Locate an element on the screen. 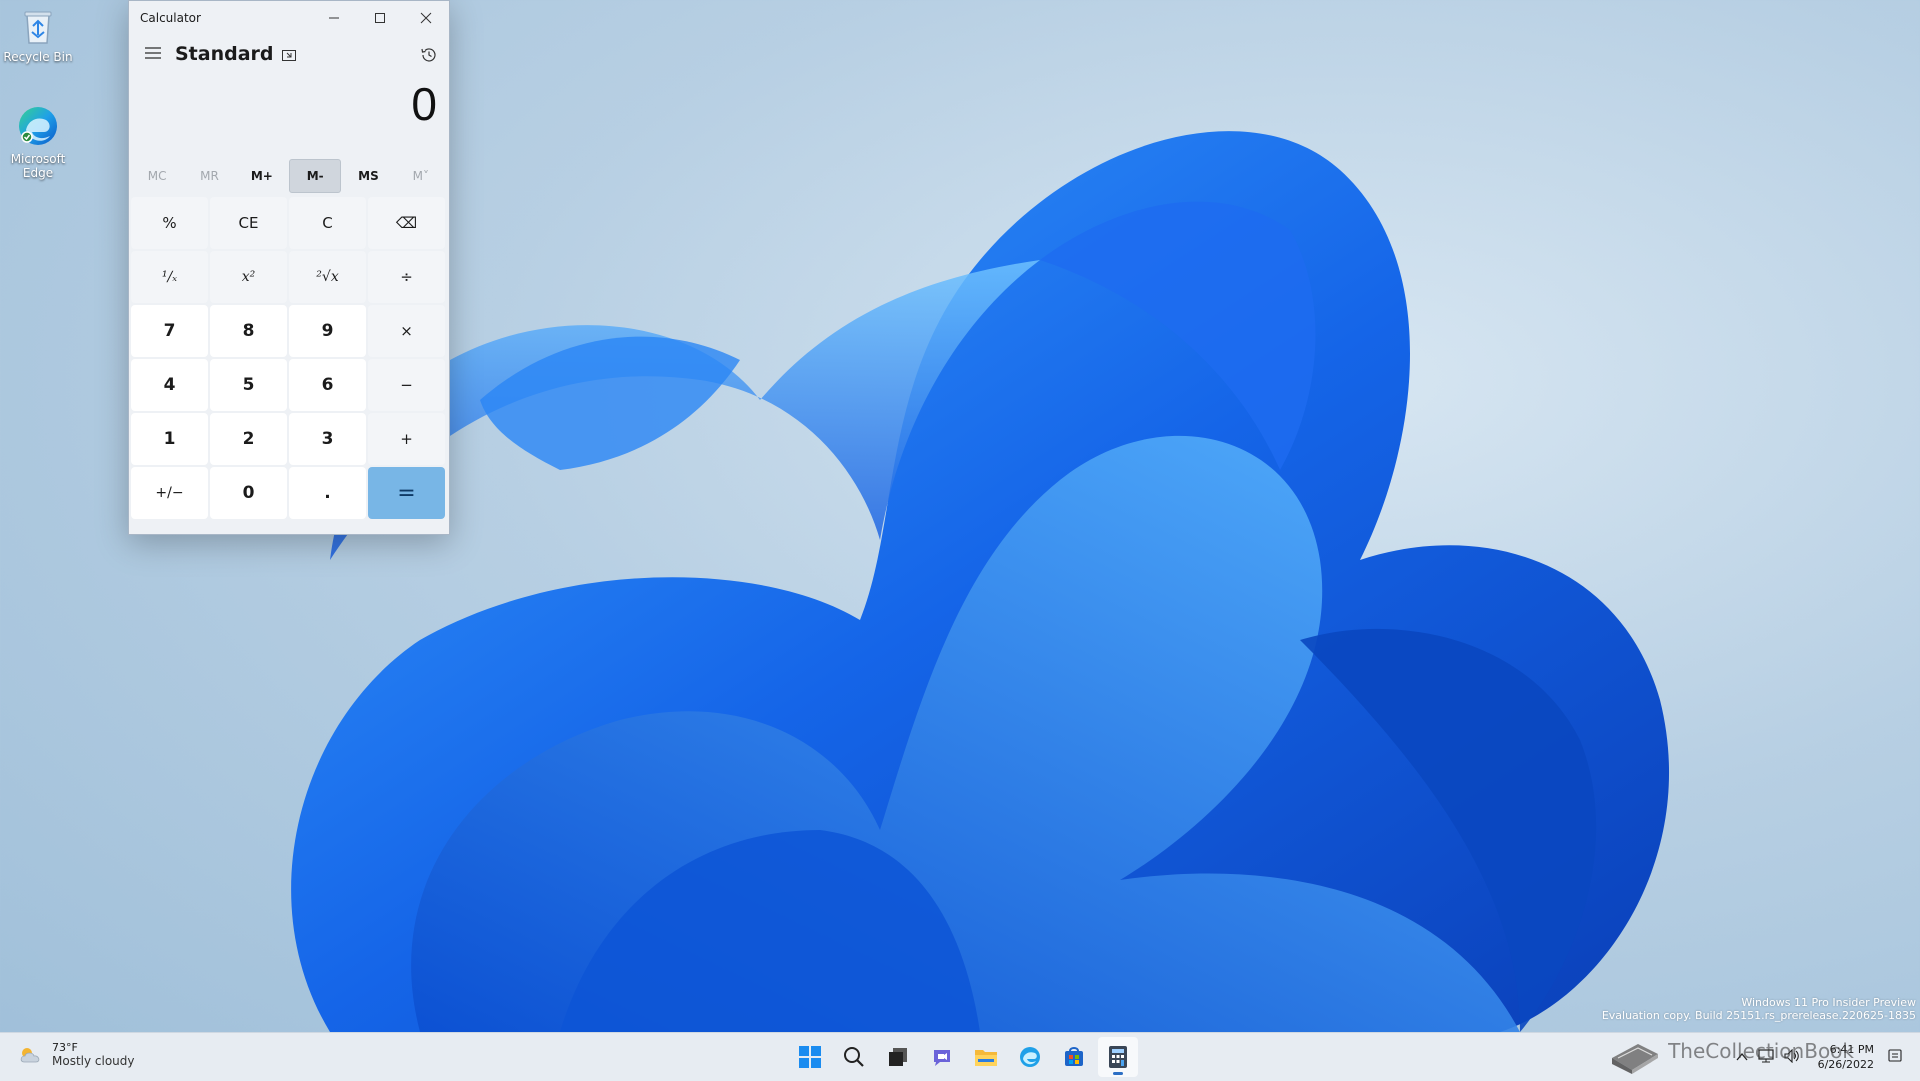  memory-recall-button: MR is located at coordinates (209, 176).